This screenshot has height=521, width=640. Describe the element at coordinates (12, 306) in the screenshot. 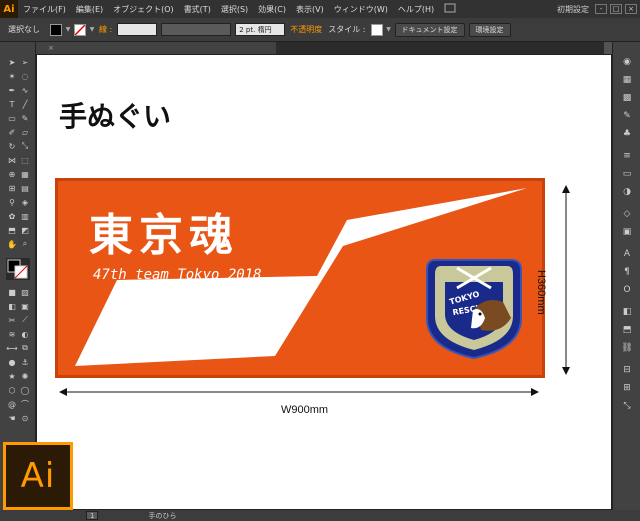

I see `draw-normal-icon: ◧` at that location.